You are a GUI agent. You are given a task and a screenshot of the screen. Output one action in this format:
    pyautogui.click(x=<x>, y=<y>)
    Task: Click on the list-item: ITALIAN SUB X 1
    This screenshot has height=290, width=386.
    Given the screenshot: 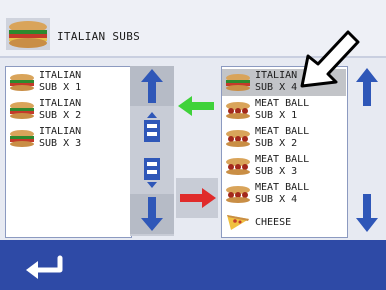 What is the action you would take?
    pyautogui.click(x=68, y=82)
    